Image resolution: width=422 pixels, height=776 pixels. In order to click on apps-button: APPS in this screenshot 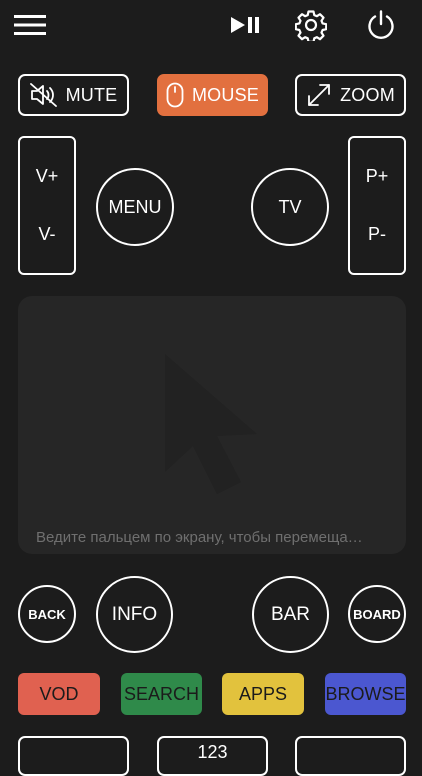, I will do `click(263, 694)`.